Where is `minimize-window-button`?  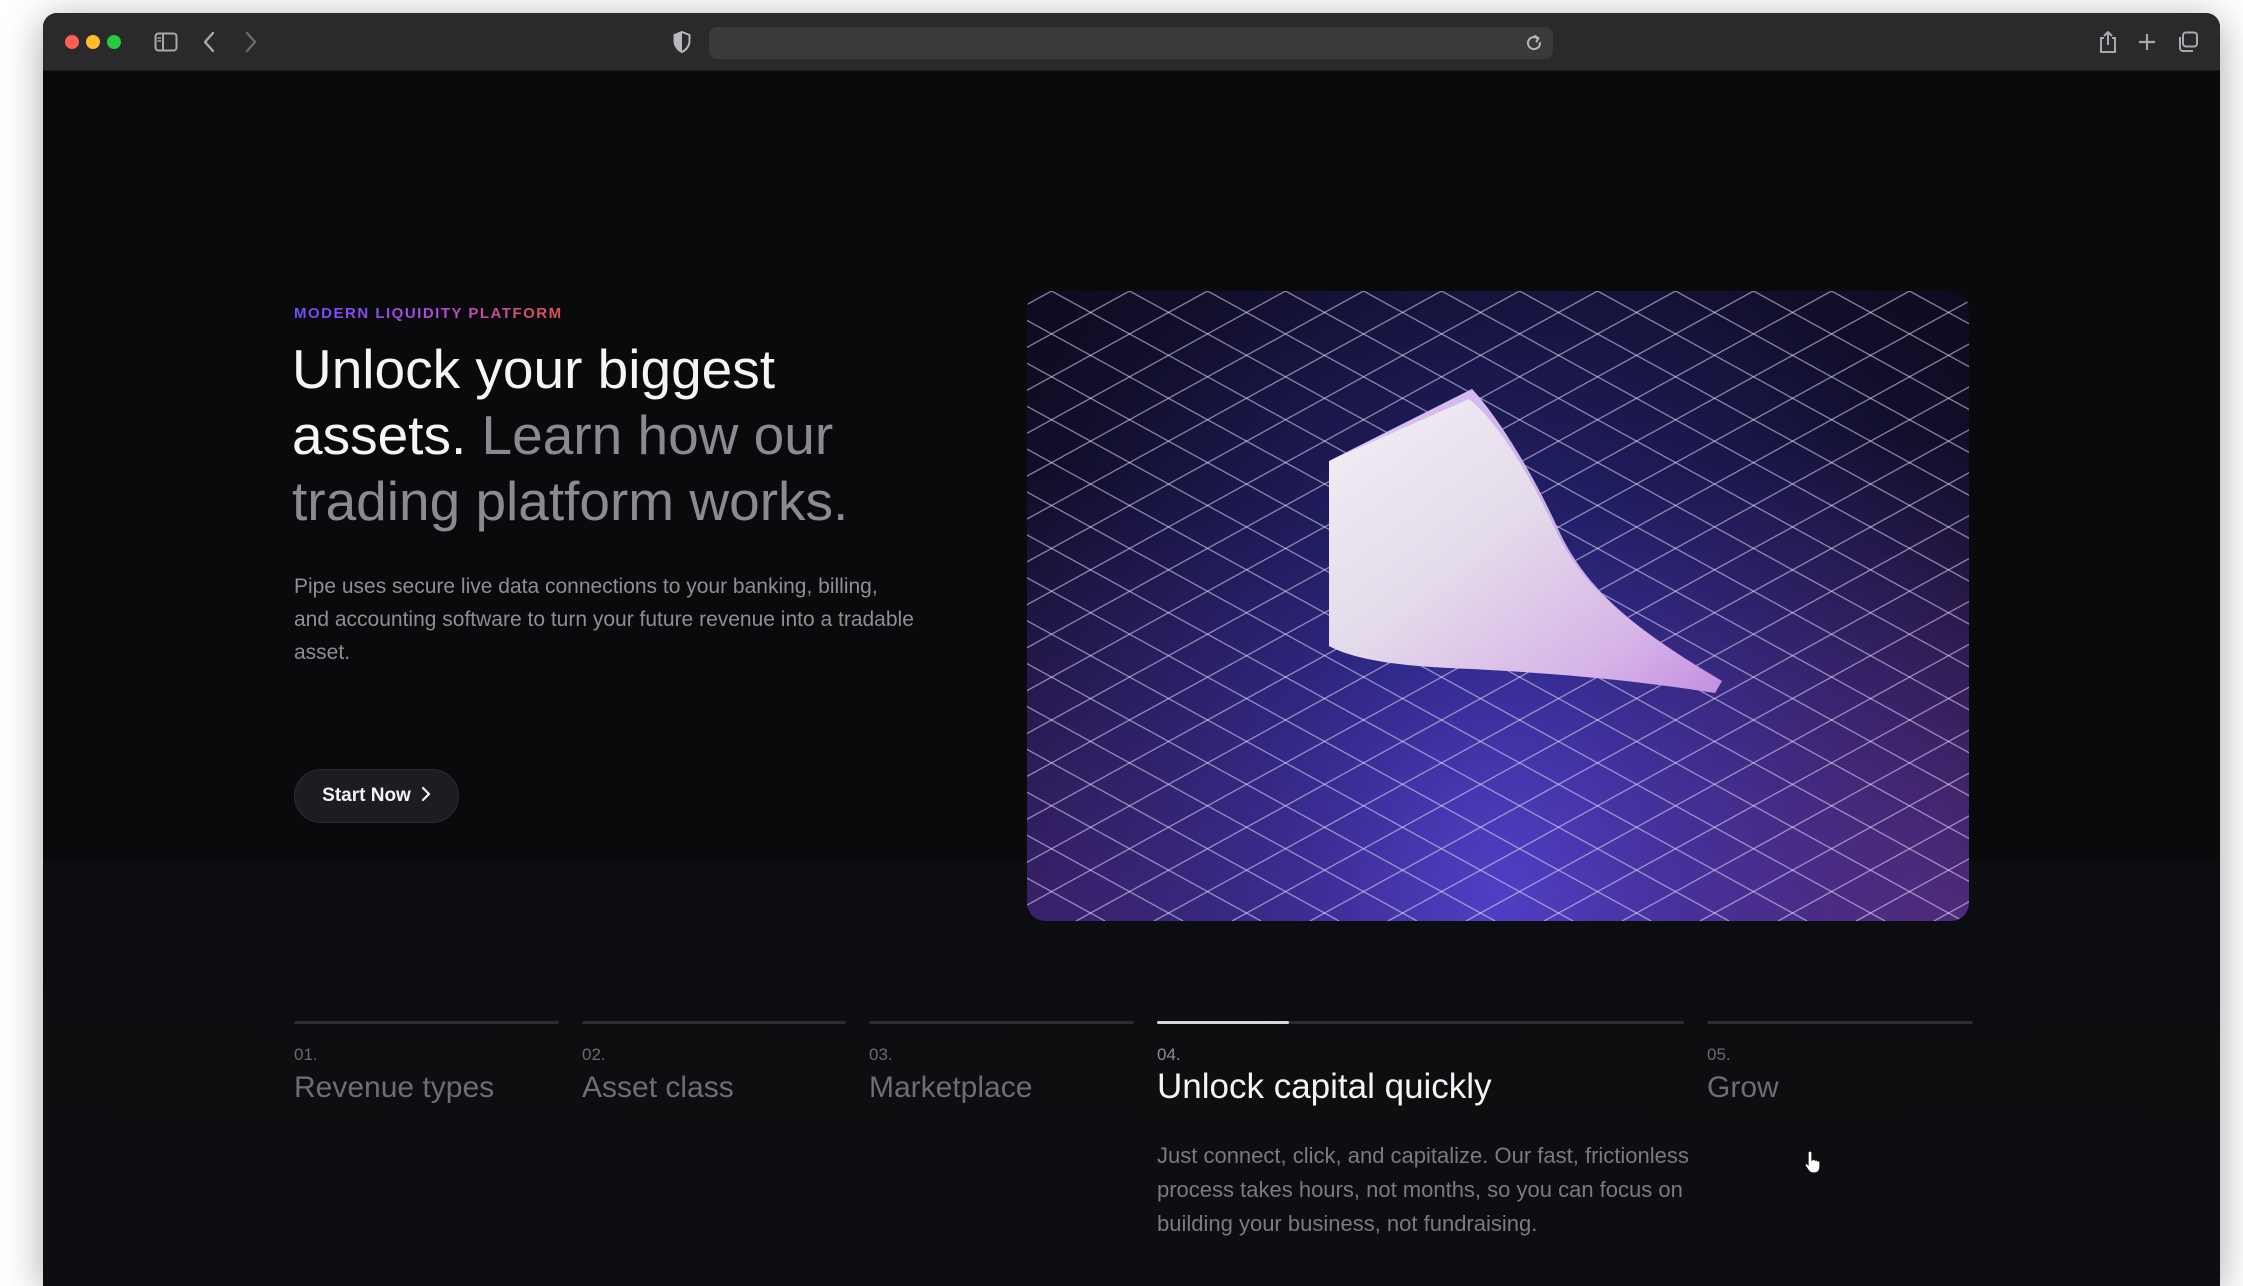 minimize-window-button is located at coordinates (93, 42).